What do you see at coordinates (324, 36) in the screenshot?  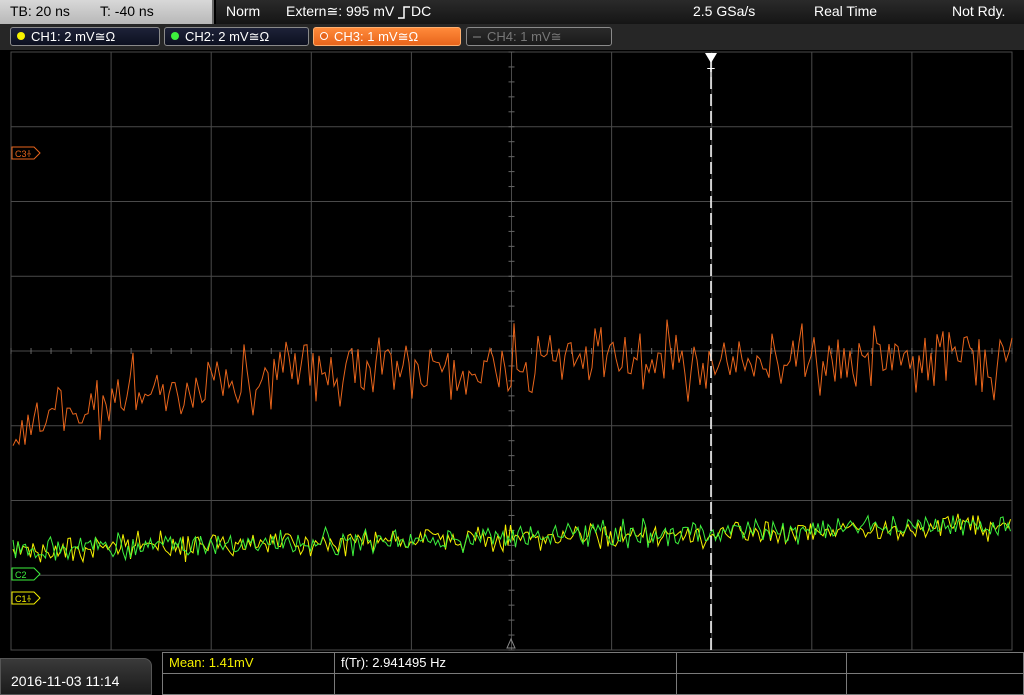 I see `channel-3-dot-icon` at bounding box center [324, 36].